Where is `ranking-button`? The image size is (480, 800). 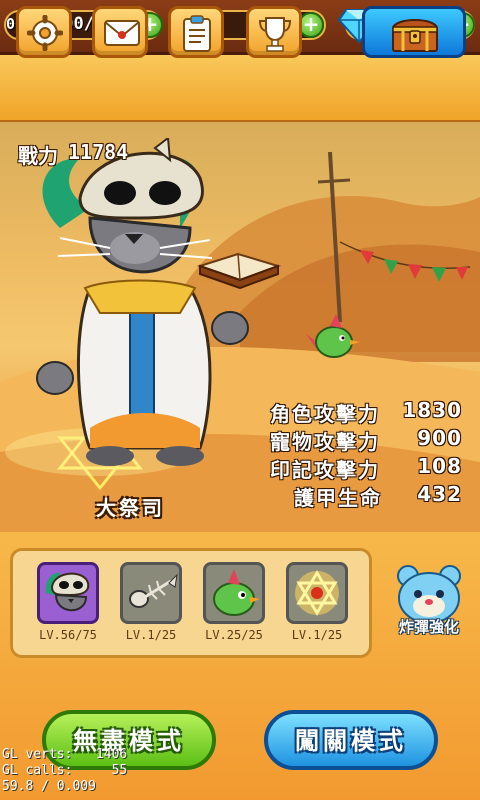
ranking-button is located at coordinates (274, 32).